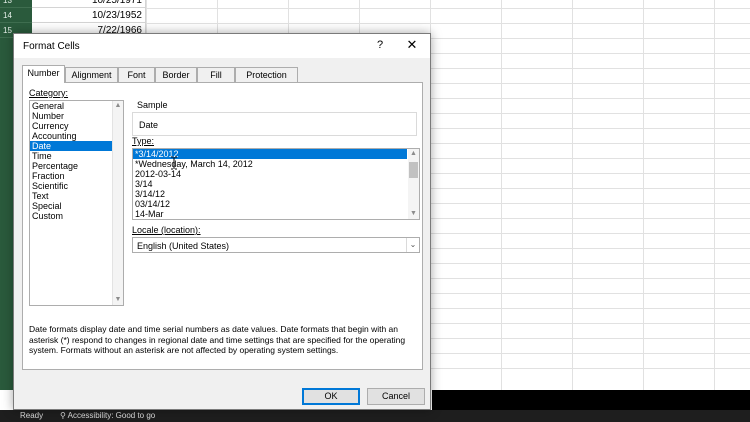 The height and width of the screenshot is (422, 750). What do you see at coordinates (51, 46) in the screenshot?
I see `dialog-title: Format Cells` at bounding box center [51, 46].